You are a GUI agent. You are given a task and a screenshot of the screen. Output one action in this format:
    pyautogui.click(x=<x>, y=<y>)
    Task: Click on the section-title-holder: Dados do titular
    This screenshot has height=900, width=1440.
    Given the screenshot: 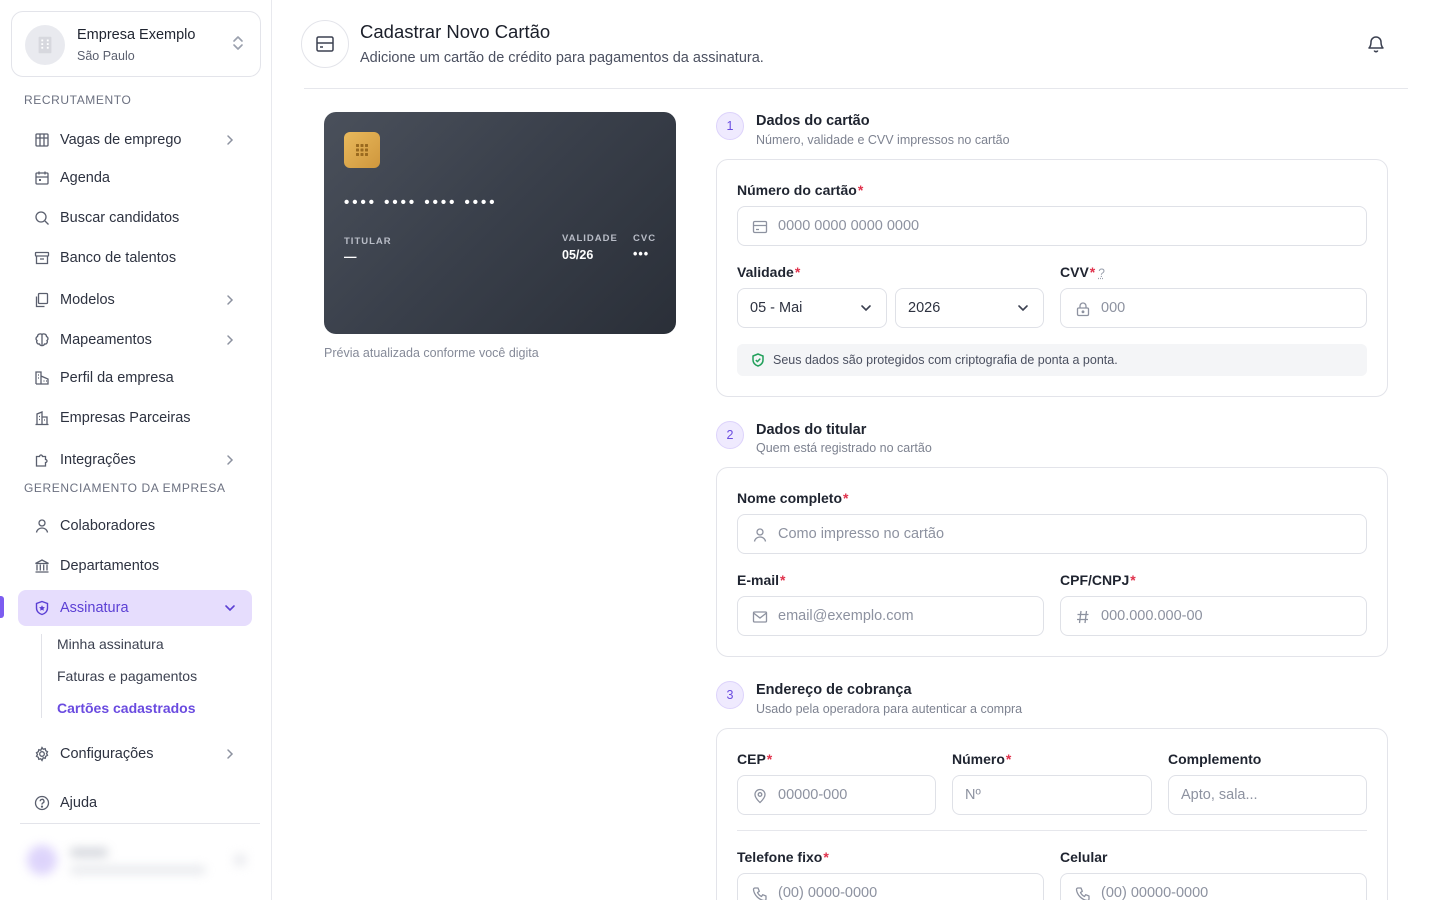 What is the action you would take?
    pyautogui.click(x=811, y=430)
    